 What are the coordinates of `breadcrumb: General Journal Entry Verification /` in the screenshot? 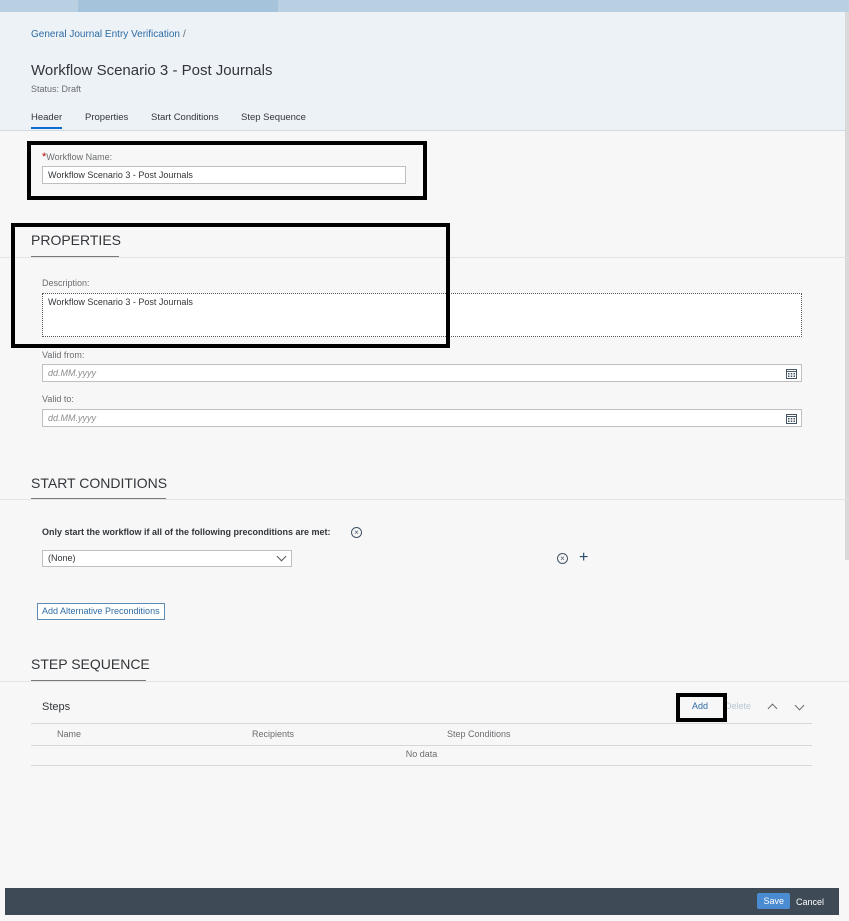 It's located at (108, 34).